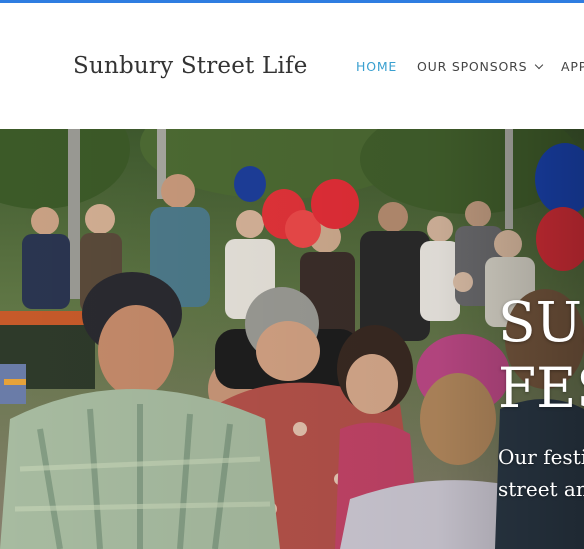 This screenshot has width=584, height=549. Describe the element at coordinates (541, 457) in the screenshot. I see `hero-subtitle-line1: Our festi` at that location.